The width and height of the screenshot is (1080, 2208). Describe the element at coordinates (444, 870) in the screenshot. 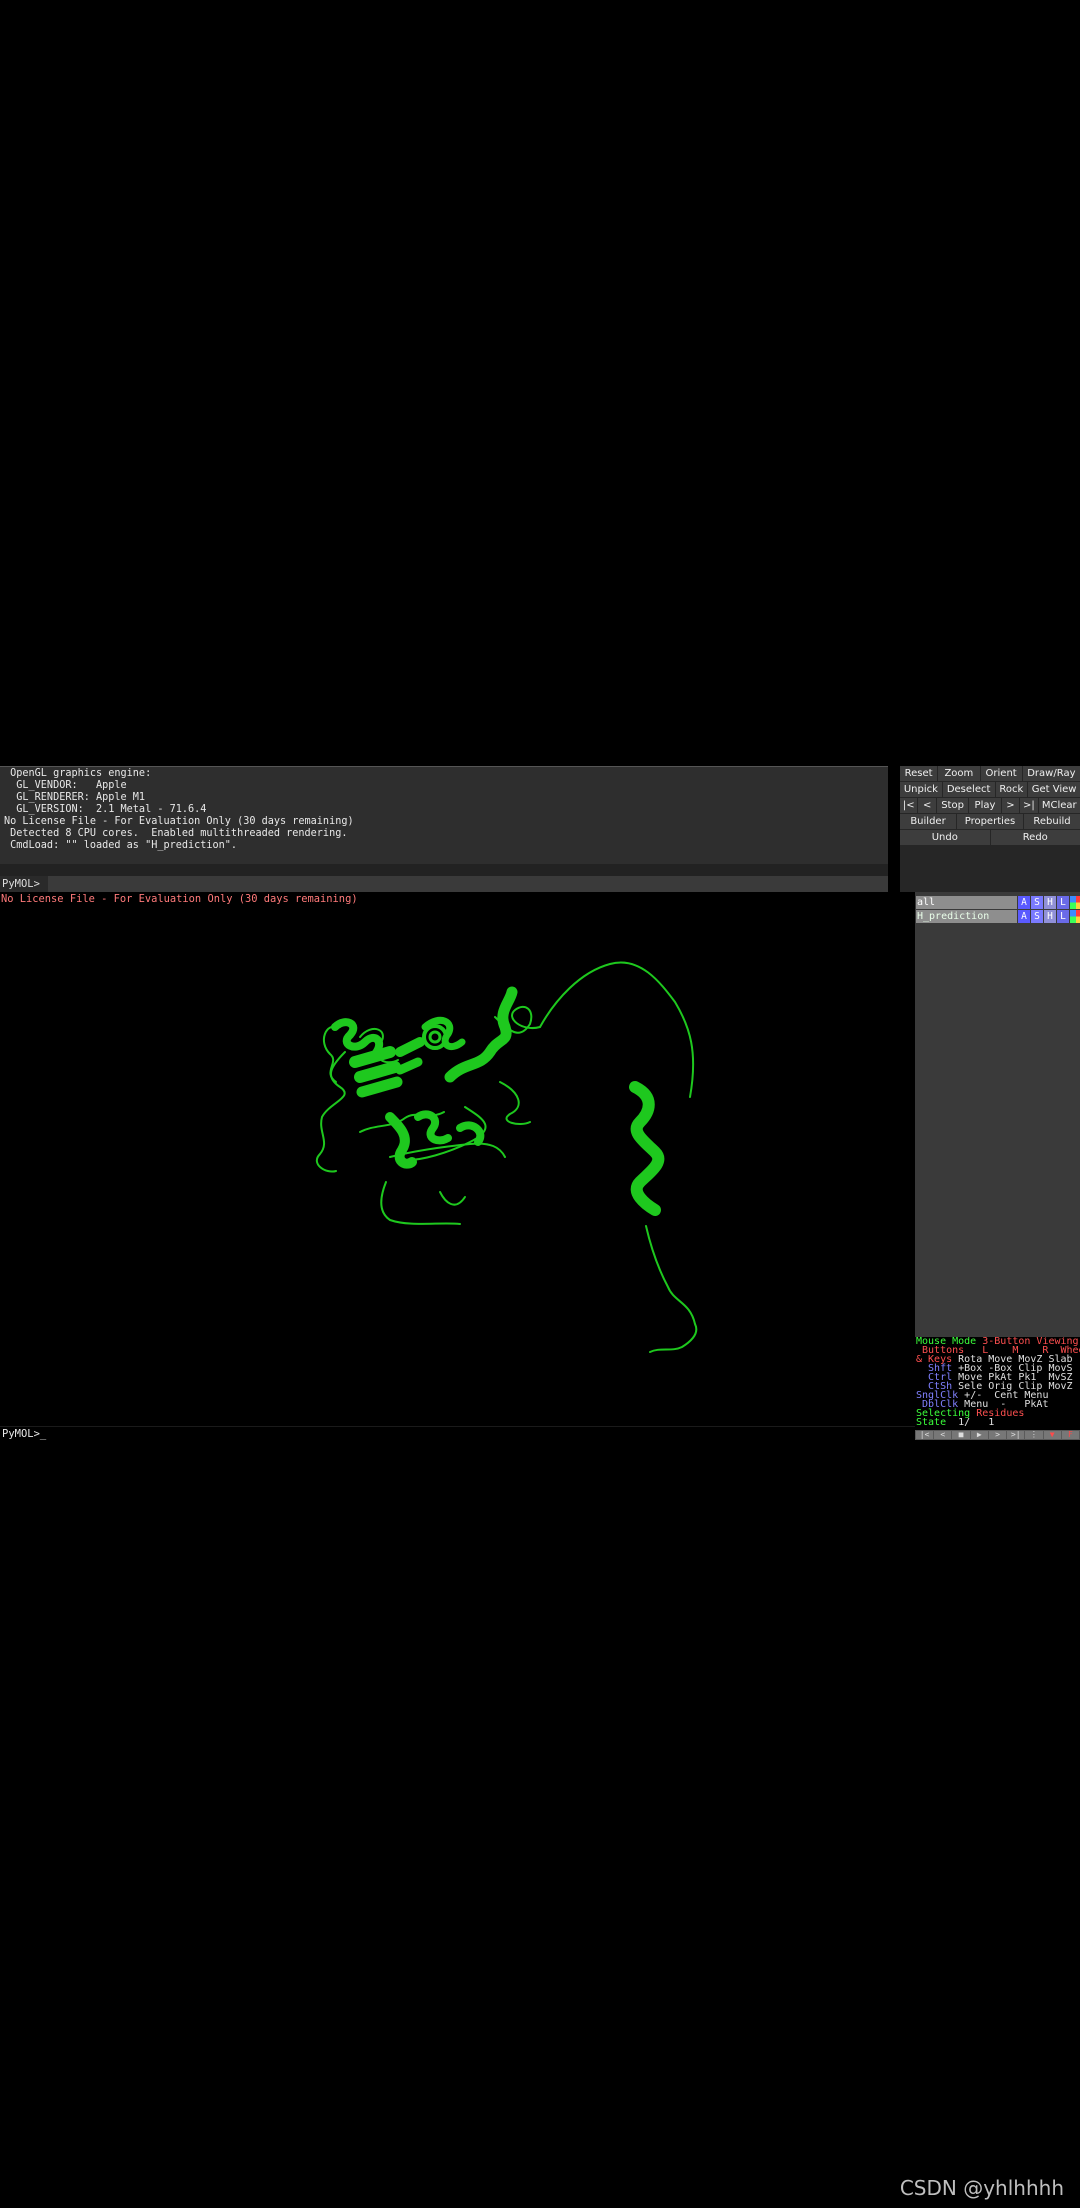

I see `console-spacer` at that location.